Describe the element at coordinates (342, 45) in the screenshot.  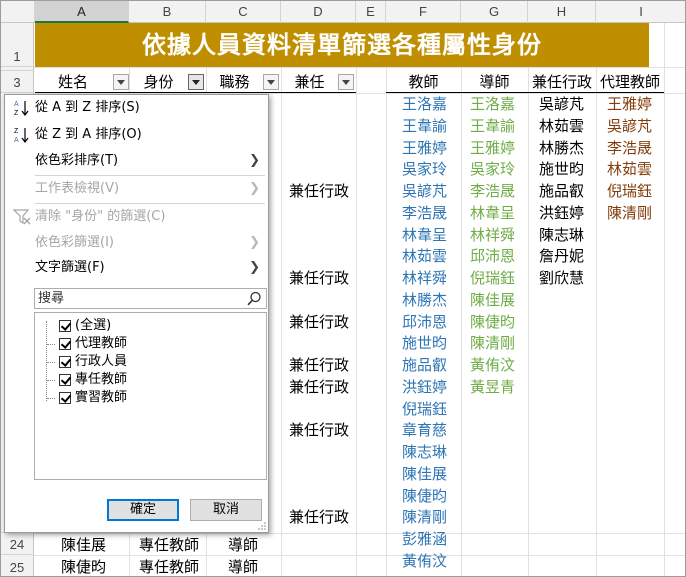
I see `sheet-title: 依據人員資料清單篩選各種屬性身份` at that location.